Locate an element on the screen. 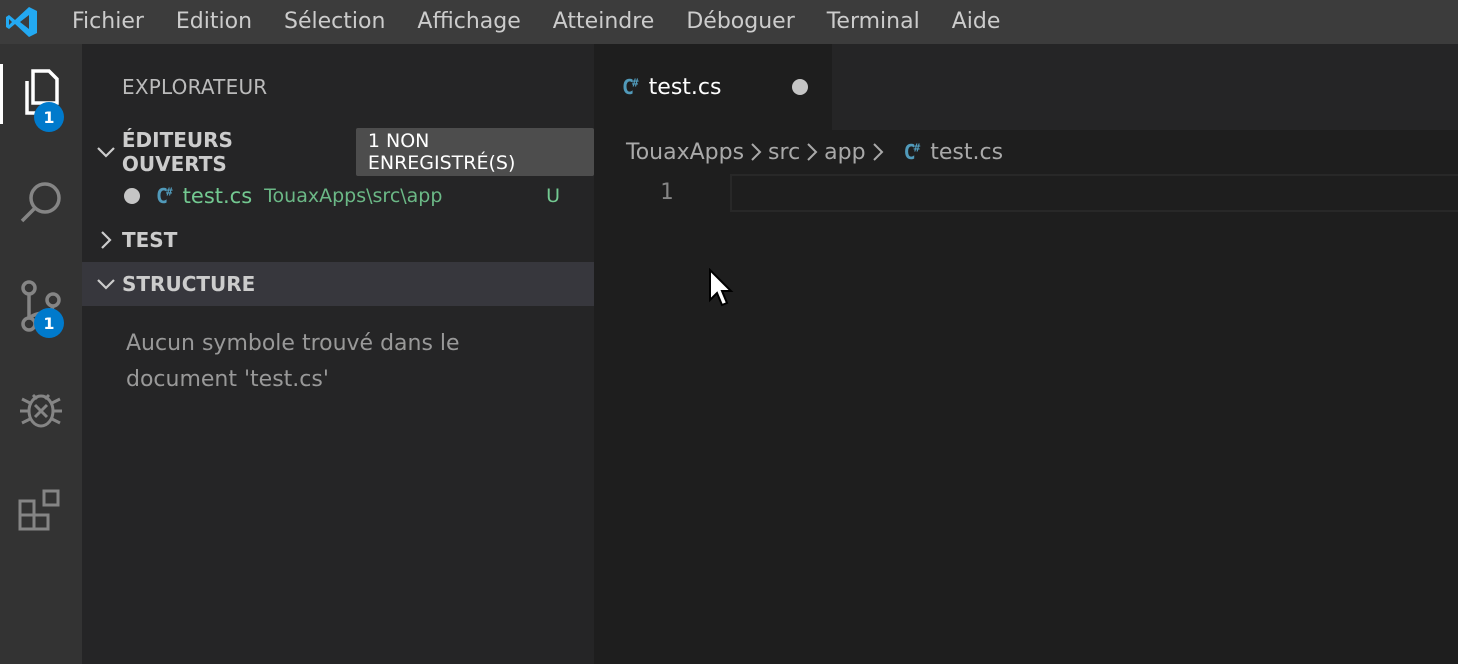 Image resolution: width=1458 pixels, height=664 pixels. debug-activity is located at coordinates (41, 410).